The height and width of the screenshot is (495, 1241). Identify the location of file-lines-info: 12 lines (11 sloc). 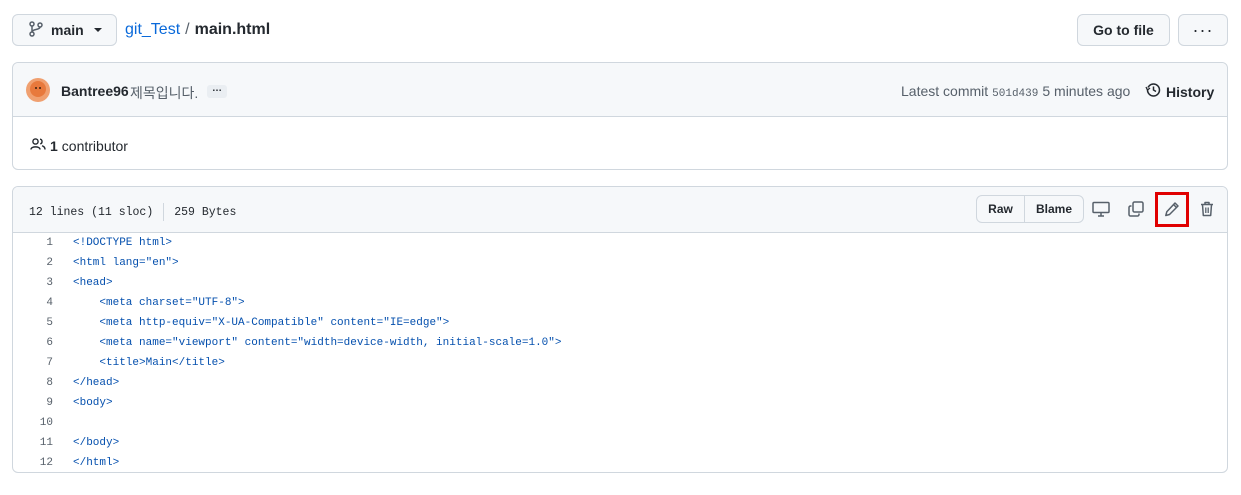
(91, 212).